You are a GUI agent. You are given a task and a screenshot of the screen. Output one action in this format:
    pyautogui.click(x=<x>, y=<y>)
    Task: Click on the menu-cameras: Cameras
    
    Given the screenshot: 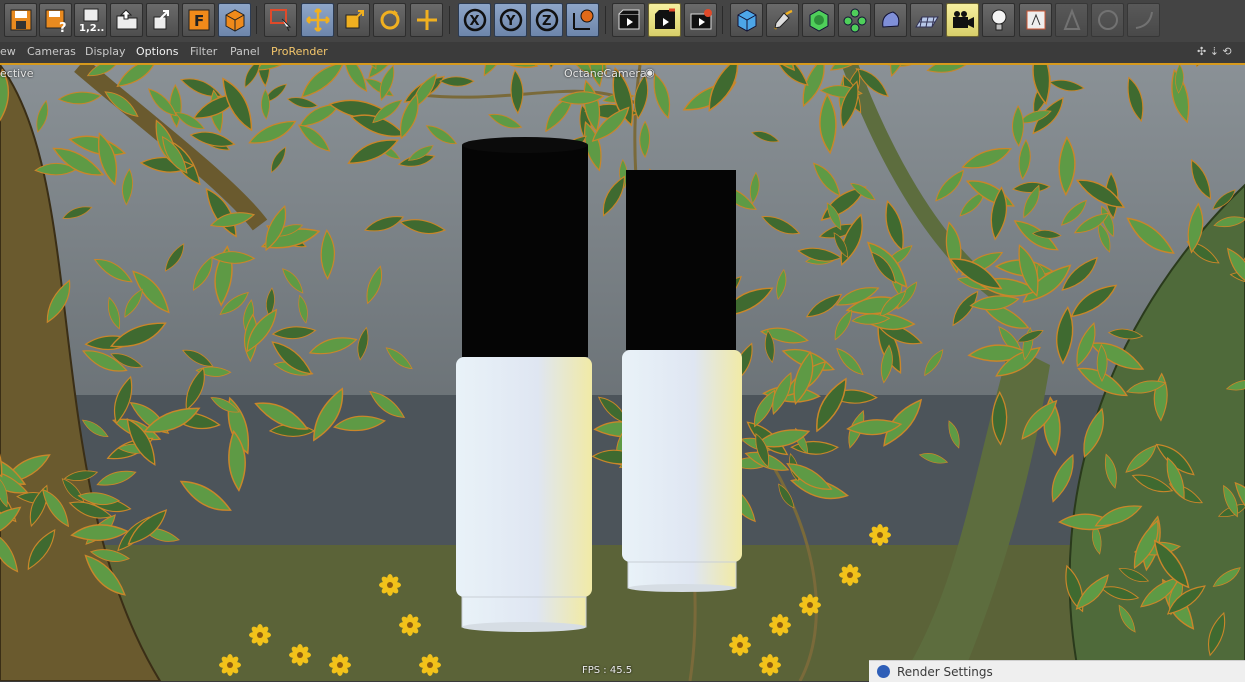 What is the action you would take?
    pyautogui.click(x=51, y=51)
    